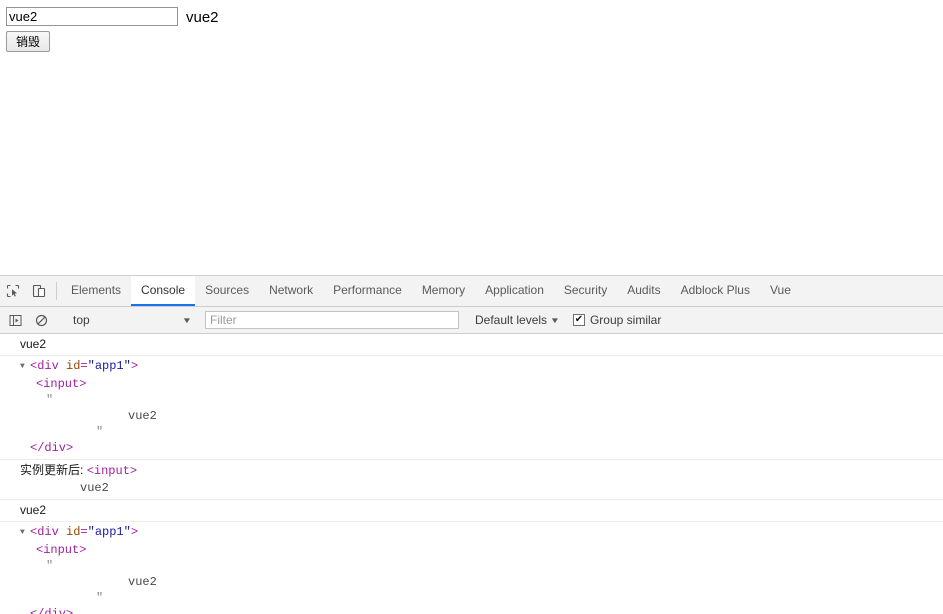 The height and width of the screenshot is (614, 943). I want to click on console-message: 实例更新后: <input> vue2, so click(471, 480).